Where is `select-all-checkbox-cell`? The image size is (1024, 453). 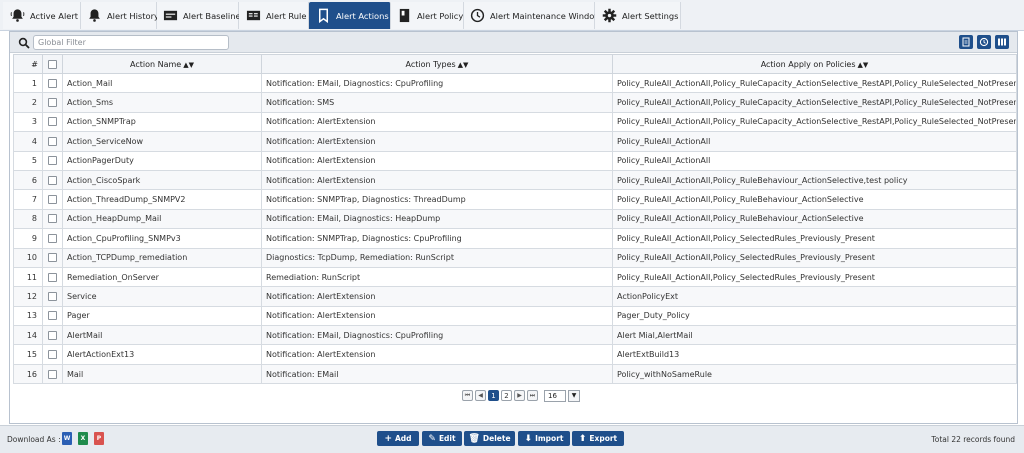
select-all-checkbox-cell is located at coordinates (52, 64).